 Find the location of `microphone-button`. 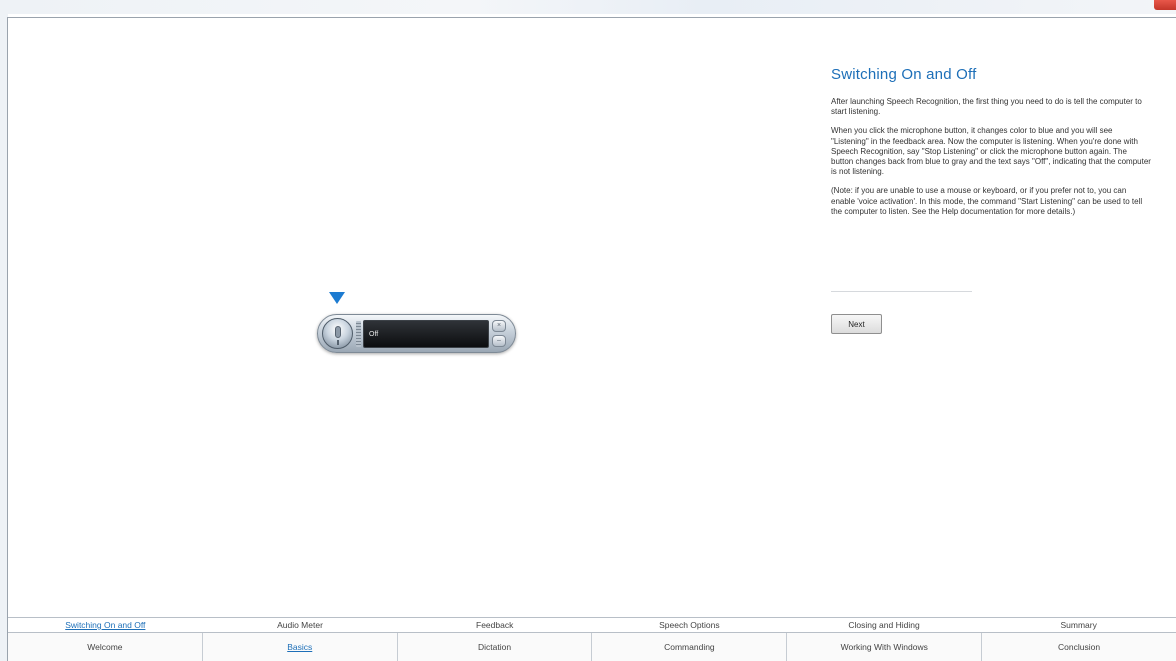

microphone-button is located at coordinates (337, 333).